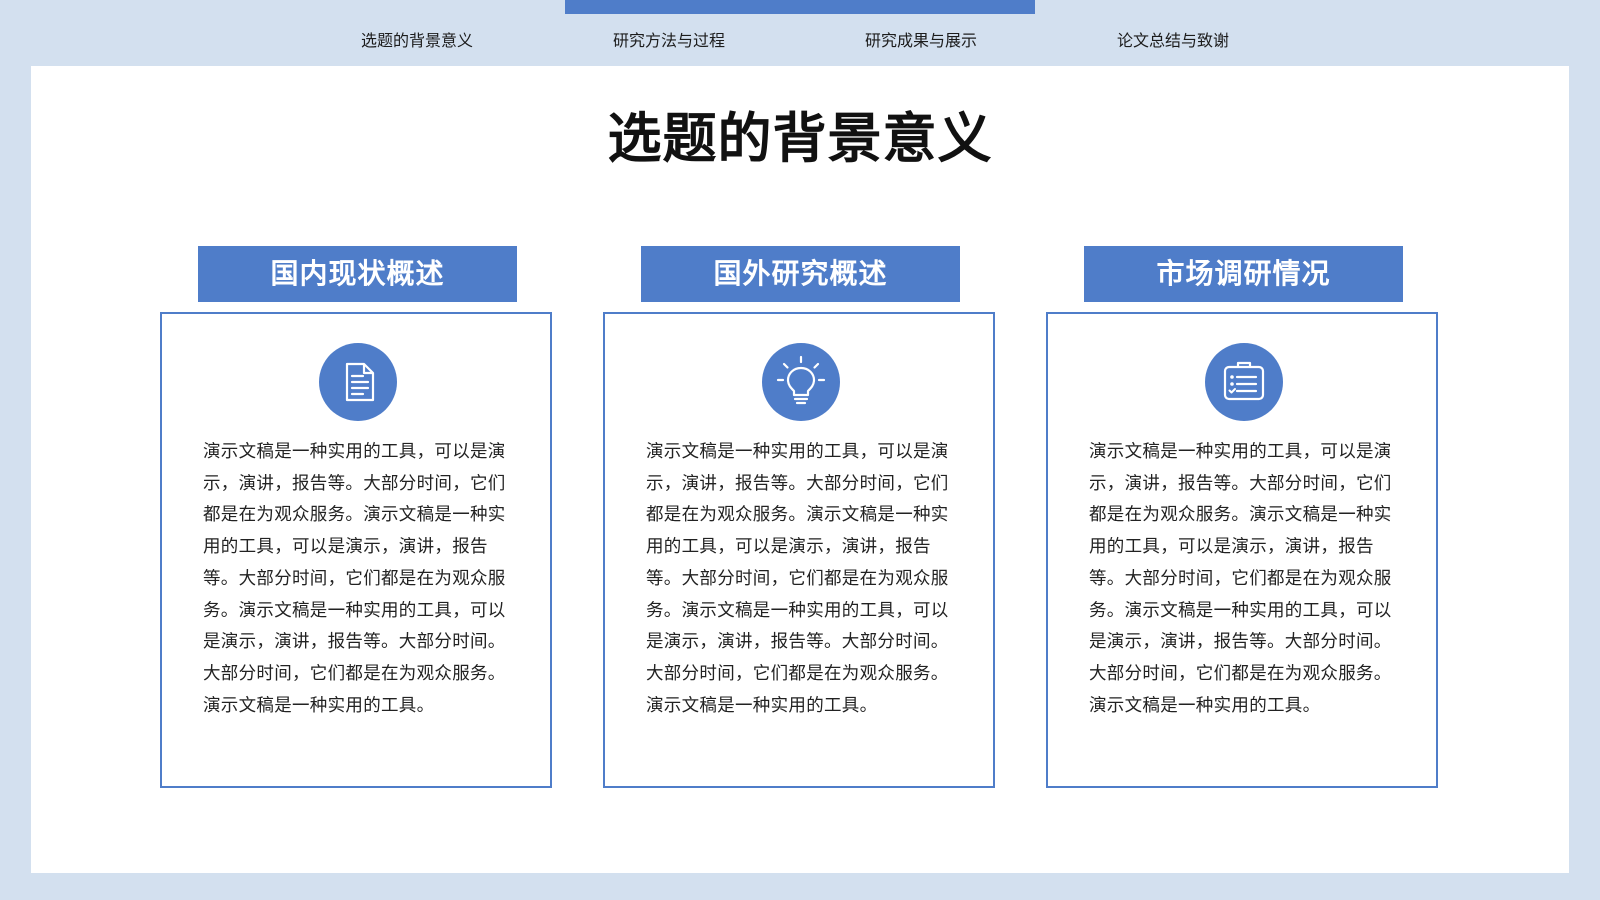  What do you see at coordinates (800, 138) in the screenshot?
I see `page-title: 选题的背景意义` at bounding box center [800, 138].